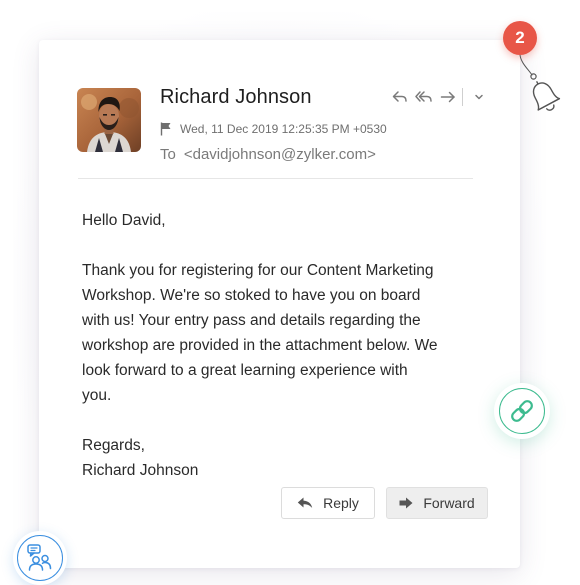 Image resolution: width=580 pixels, height=585 pixels. I want to click on date-row: Wed, 11 Dec 2019 12:25:35 PM +0530, so click(273, 129).